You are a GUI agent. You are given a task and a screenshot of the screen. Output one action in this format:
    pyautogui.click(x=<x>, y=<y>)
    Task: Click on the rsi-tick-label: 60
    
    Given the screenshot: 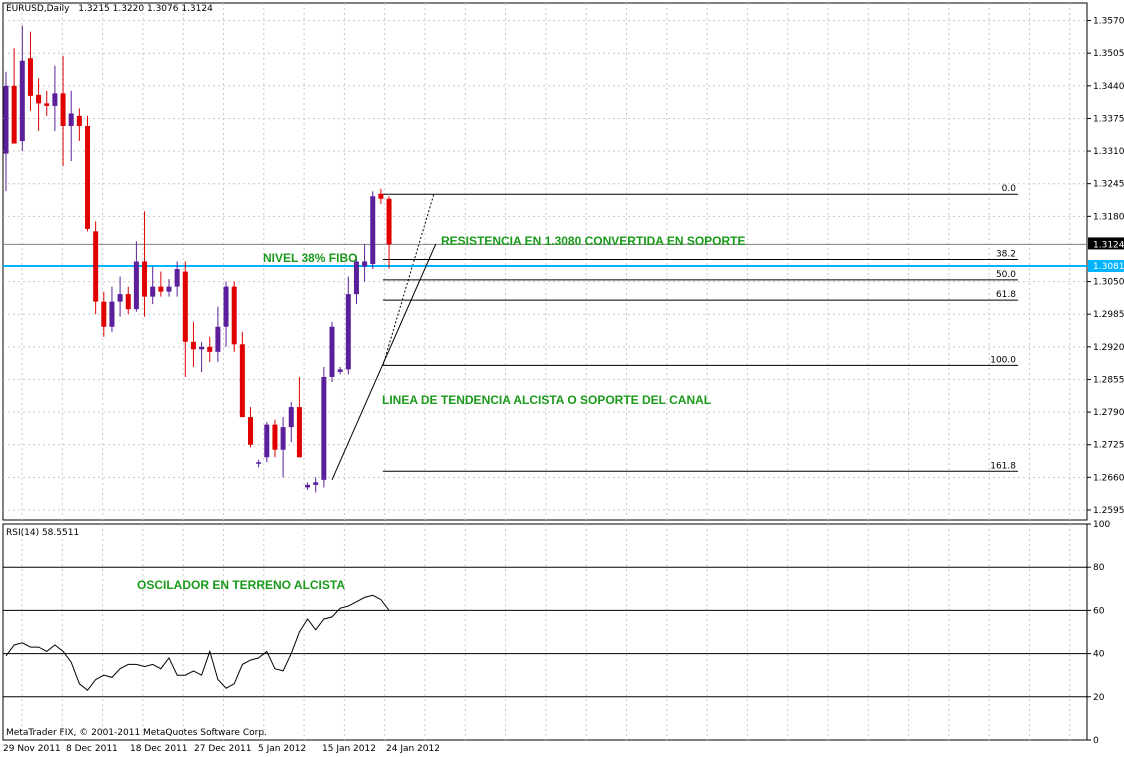 What is the action you would take?
    pyautogui.click(x=1099, y=611)
    